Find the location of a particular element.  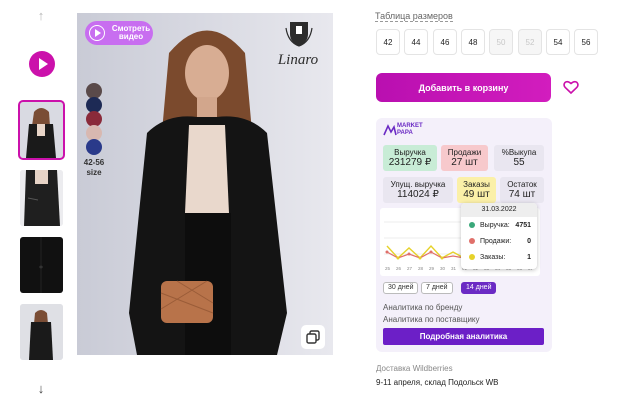

size-chip: 50 is located at coordinates (501, 42).